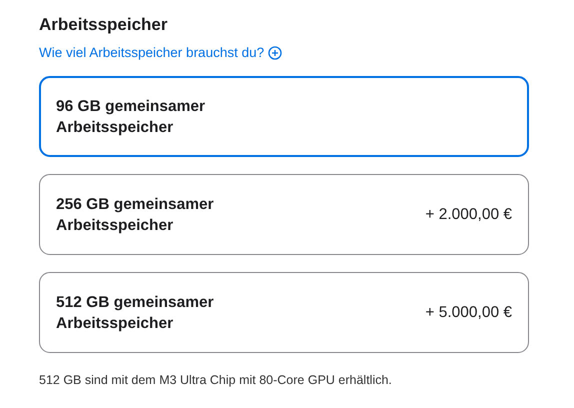  I want to click on option-price: + 2.000,00 €, so click(468, 215).